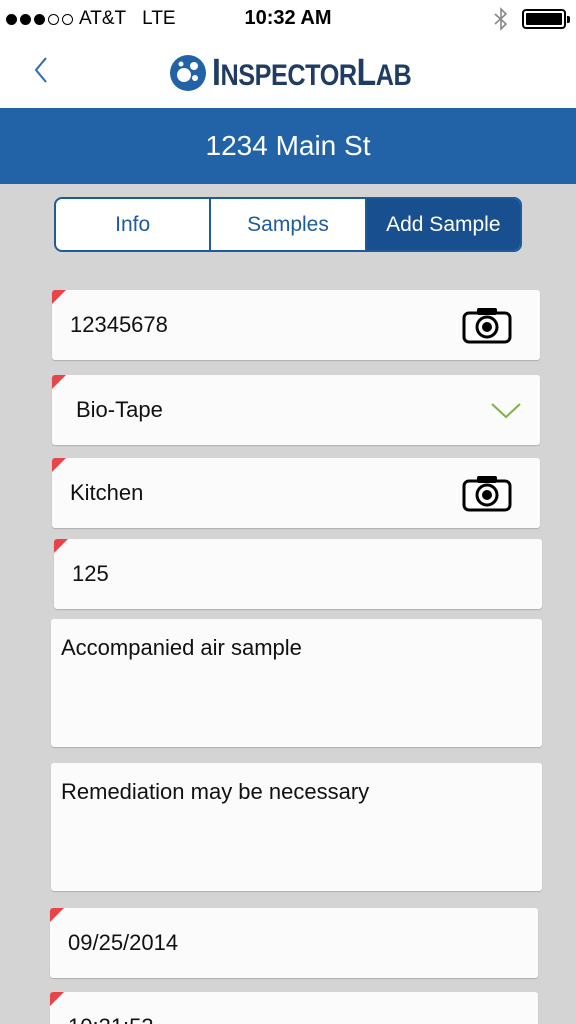 Image resolution: width=576 pixels, height=1024 pixels. Describe the element at coordinates (42, 70) in the screenshot. I see `chevron-left-icon` at that location.